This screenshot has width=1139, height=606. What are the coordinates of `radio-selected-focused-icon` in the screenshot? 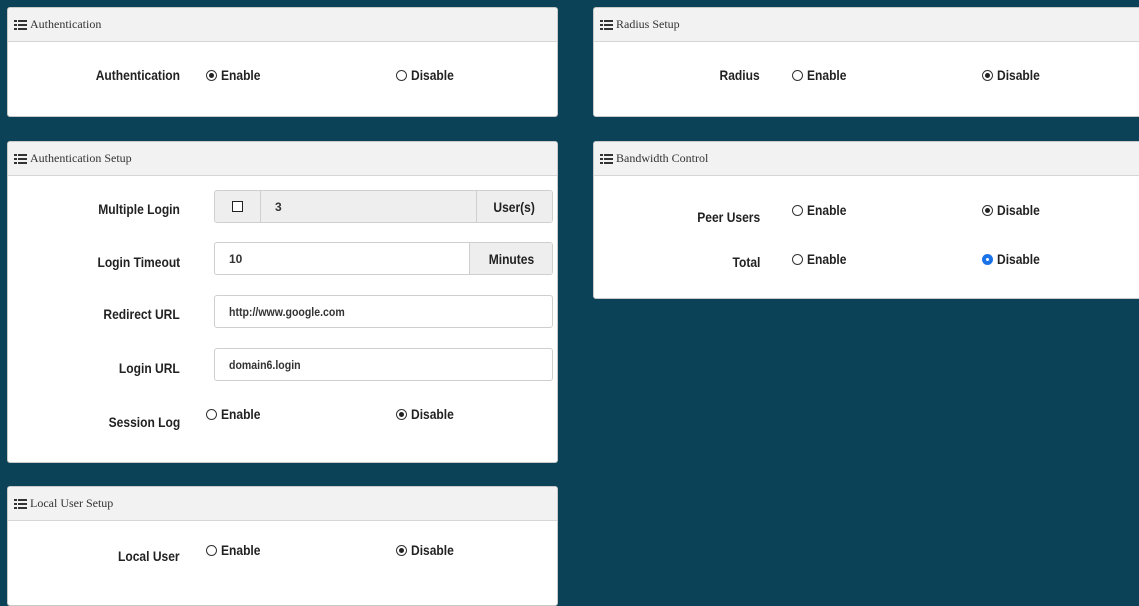 It's located at (987, 259).